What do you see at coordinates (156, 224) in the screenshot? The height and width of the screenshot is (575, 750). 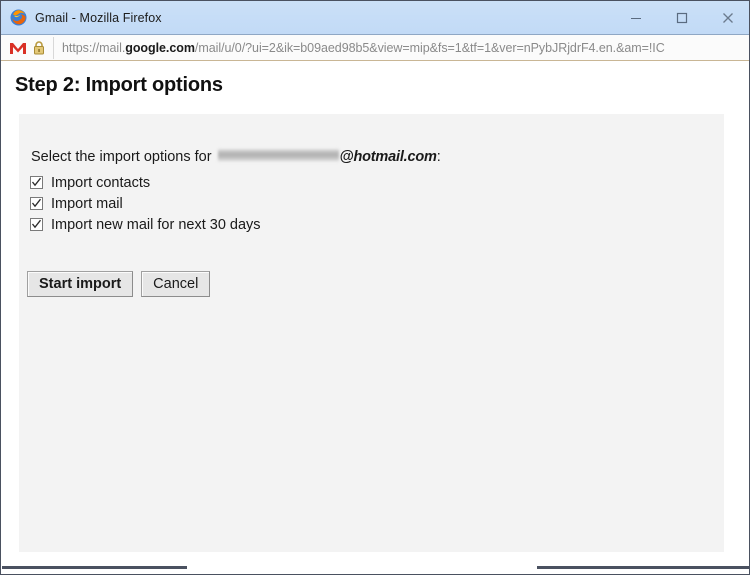 I see `import-new-mail-label: Import new mail for next 30 days` at bounding box center [156, 224].